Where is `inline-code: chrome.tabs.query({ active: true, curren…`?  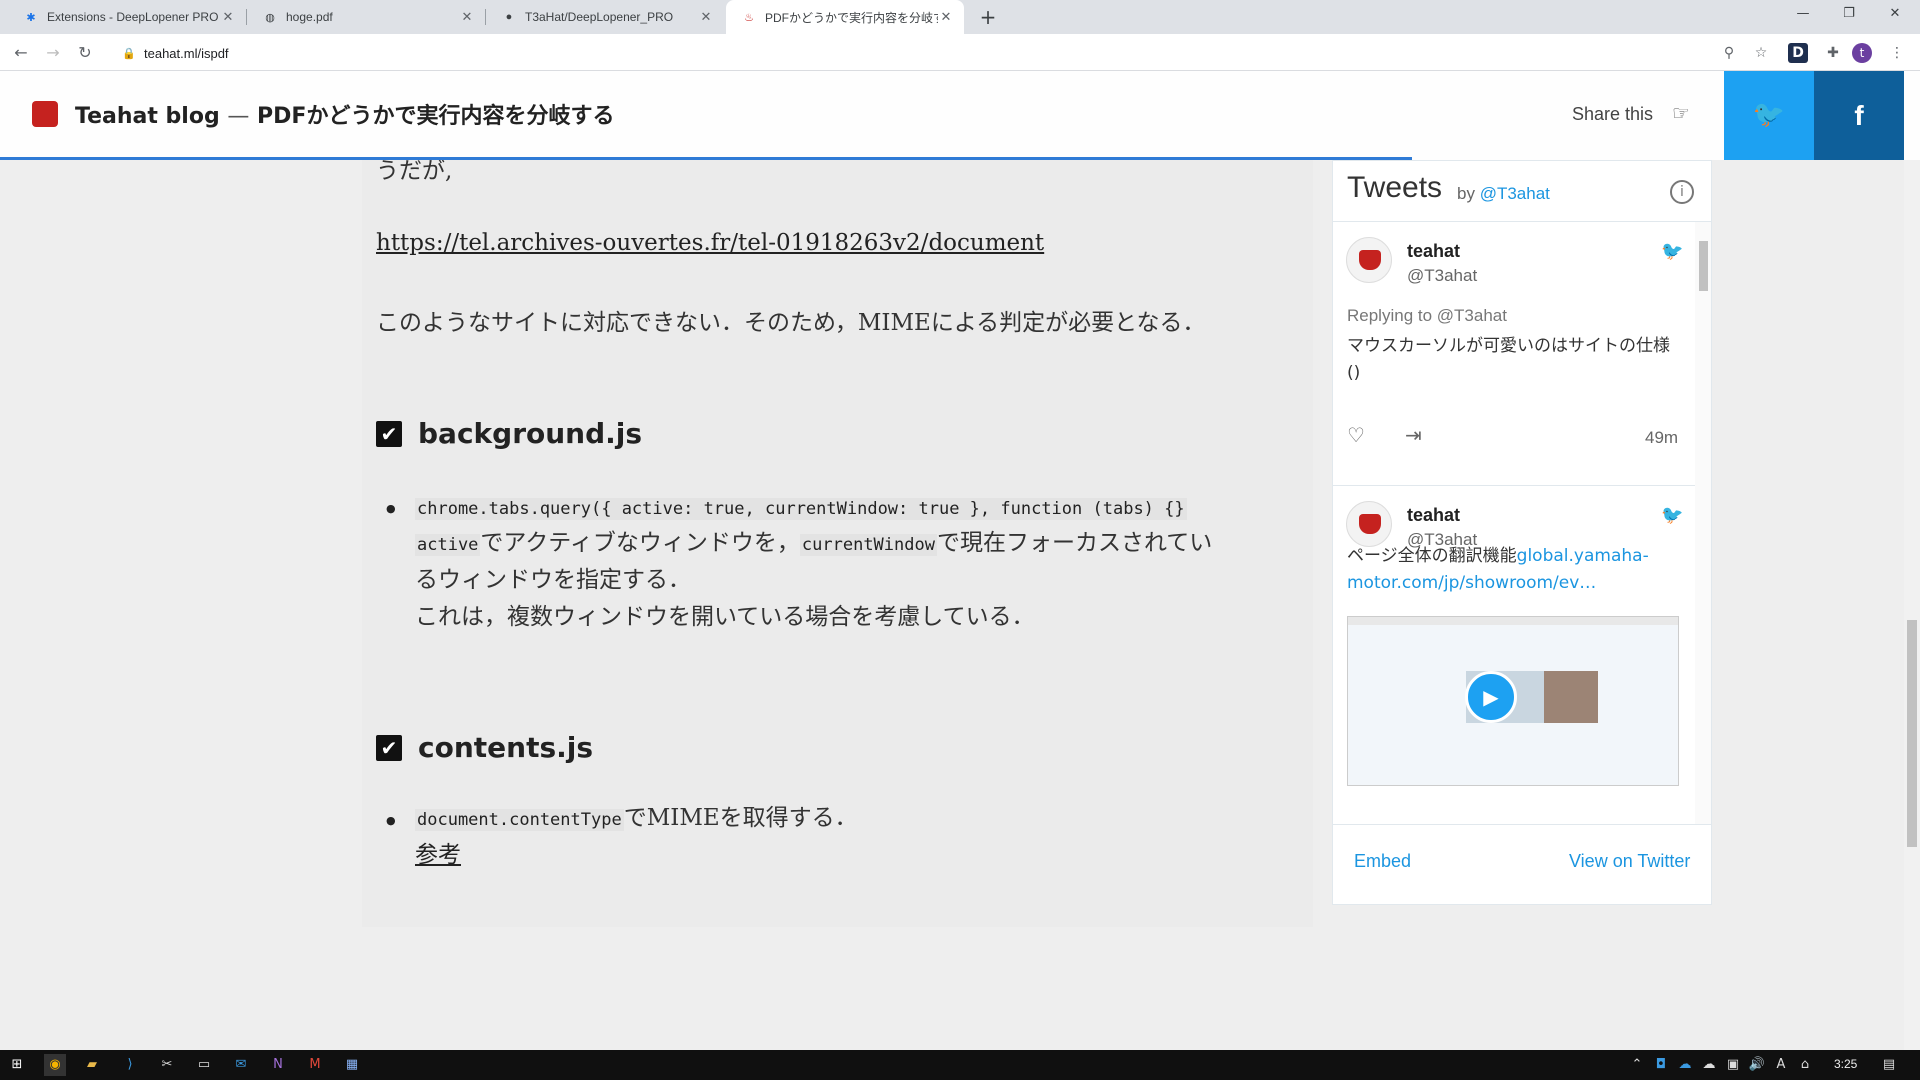
inline-code: chrome.tabs.query({ active: true, curren… is located at coordinates (801, 509).